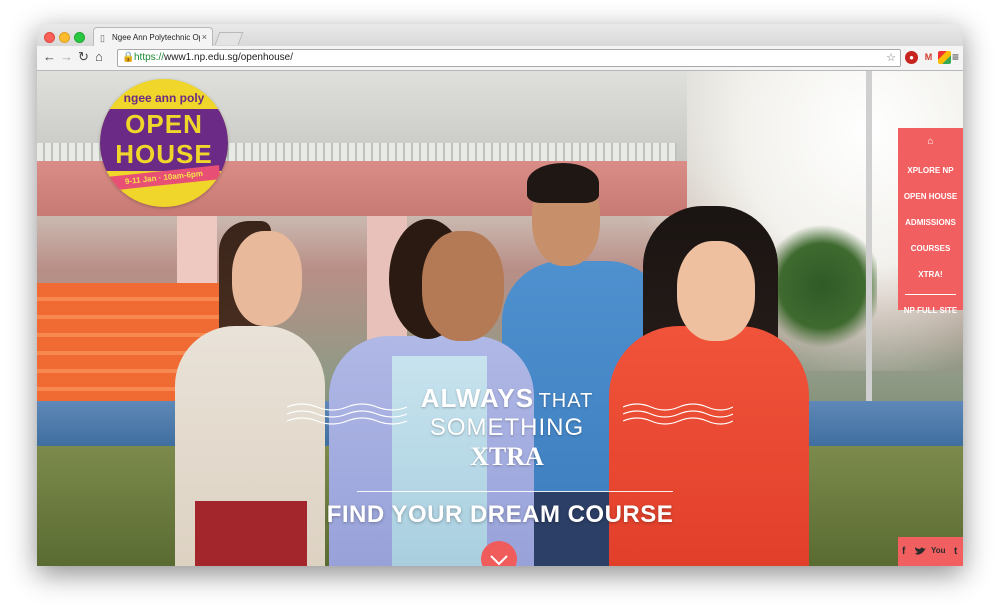  What do you see at coordinates (930, 141) in the screenshot?
I see `home-icon: ⌂` at bounding box center [930, 141].